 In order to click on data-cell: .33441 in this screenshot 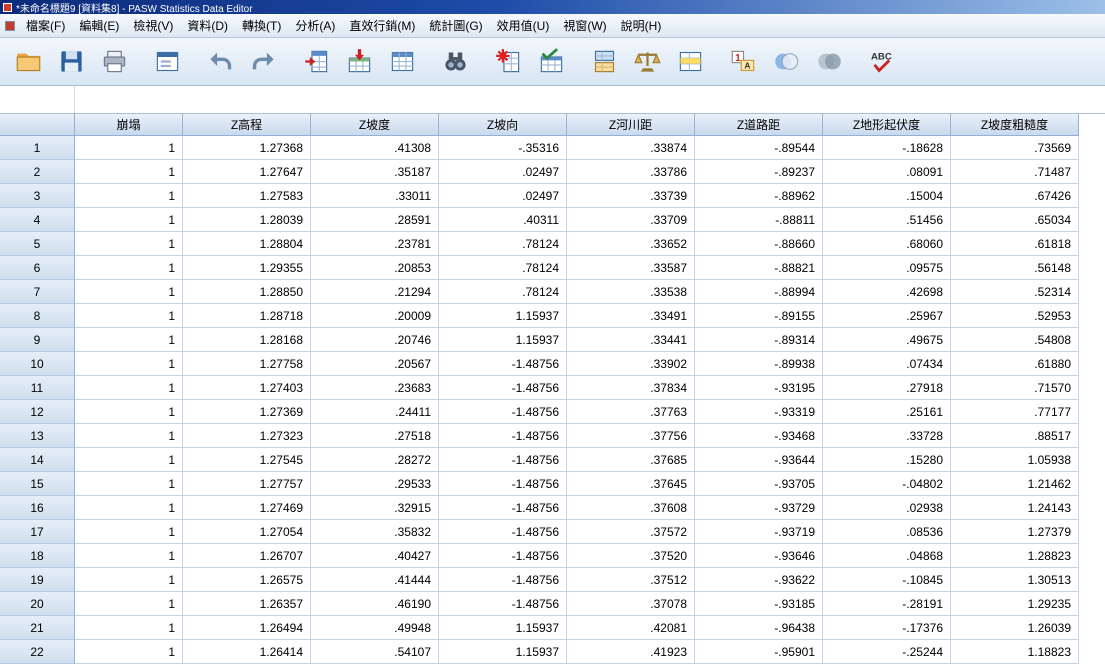, I will do `click(631, 340)`.